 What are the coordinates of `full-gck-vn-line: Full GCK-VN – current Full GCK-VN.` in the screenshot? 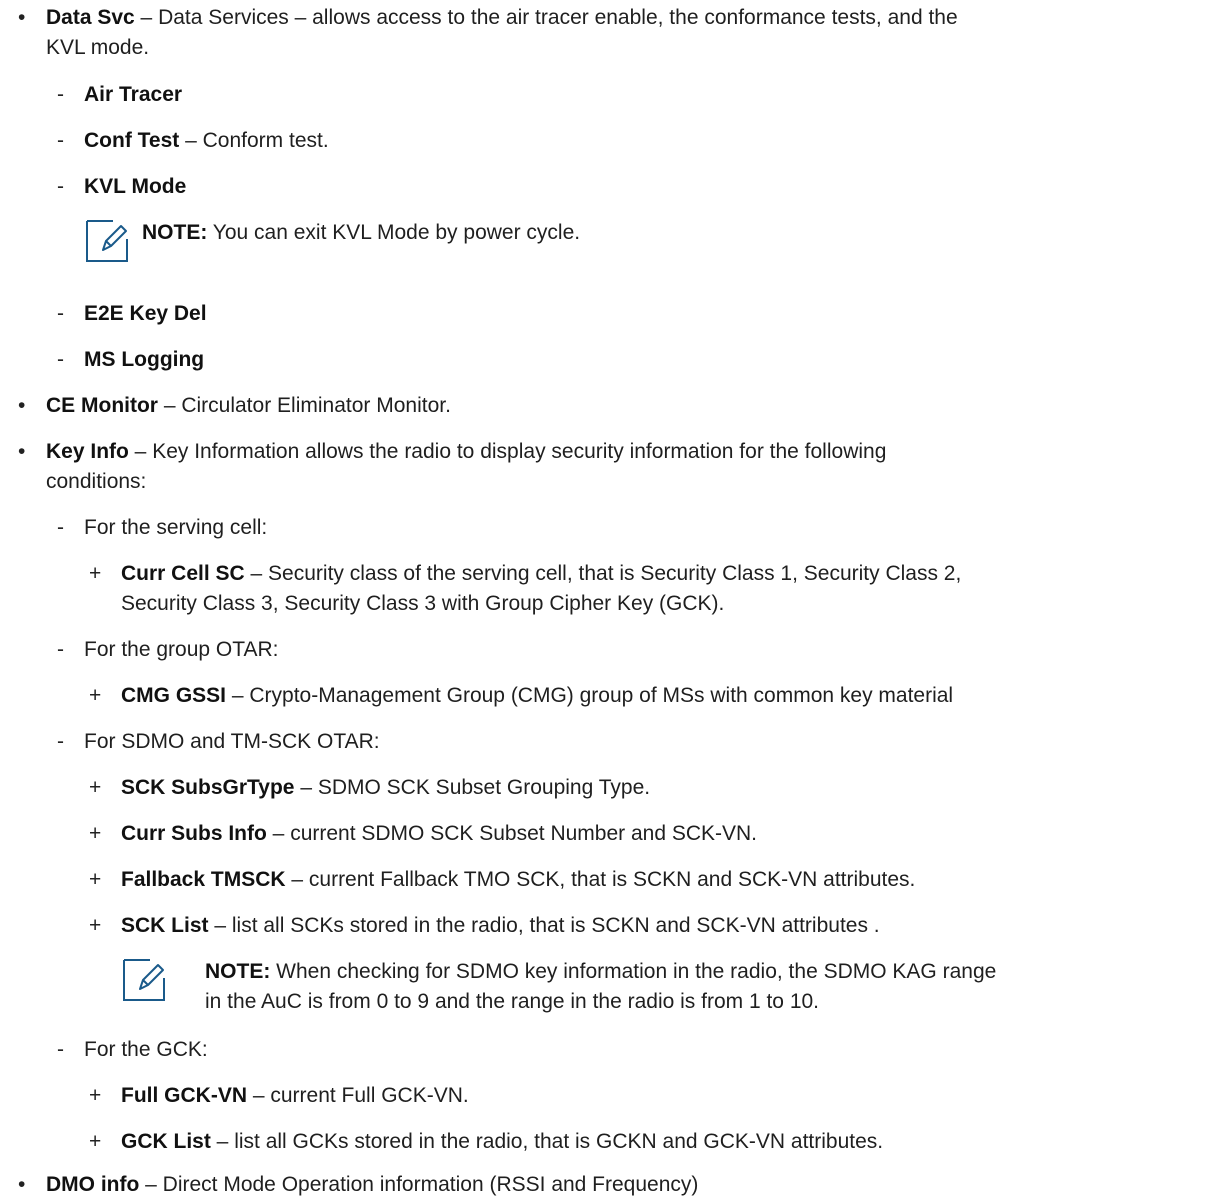 It's located at (295, 1096).